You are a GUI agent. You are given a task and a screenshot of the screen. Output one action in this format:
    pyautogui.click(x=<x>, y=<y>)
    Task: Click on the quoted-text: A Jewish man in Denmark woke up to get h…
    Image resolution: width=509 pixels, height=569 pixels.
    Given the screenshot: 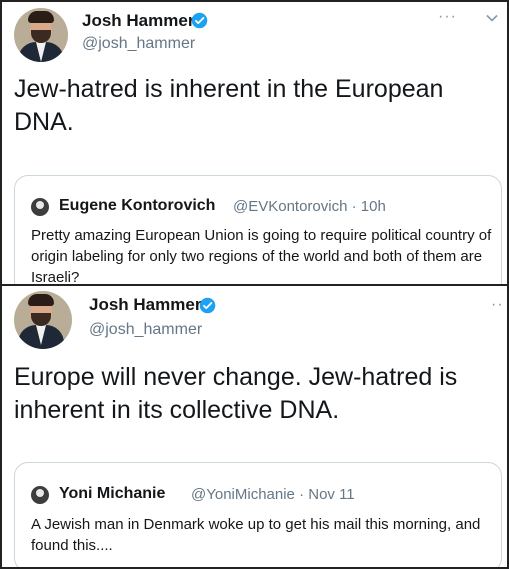 What is the action you would take?
    pyautogui.click(x=256, y=535)
    